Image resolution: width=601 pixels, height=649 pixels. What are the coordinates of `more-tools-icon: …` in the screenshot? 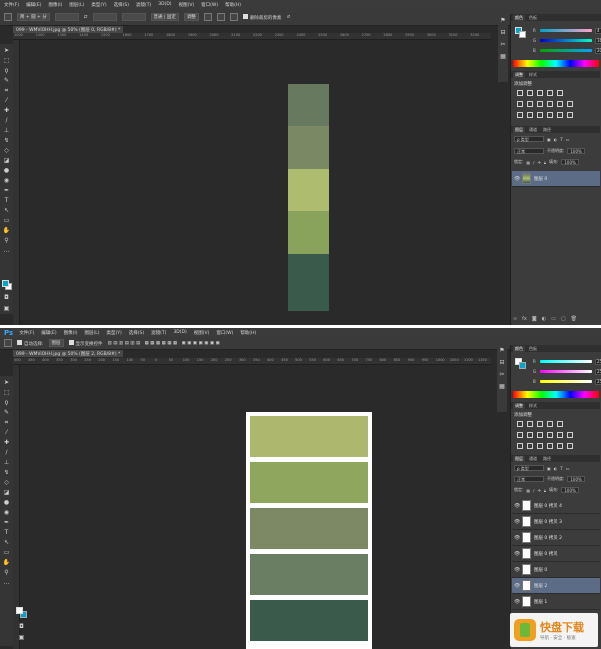 It's located at (6, 582).